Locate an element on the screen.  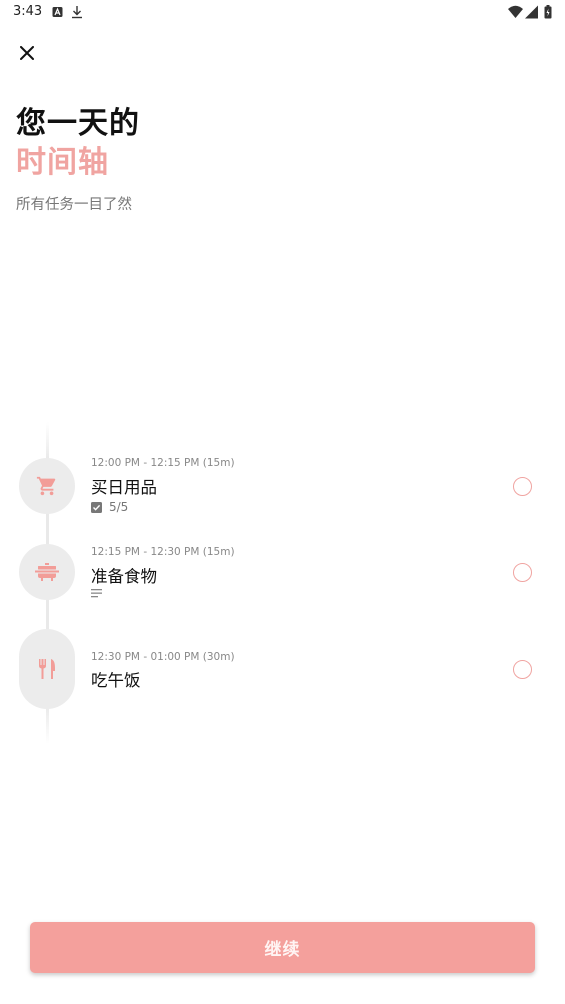
task-subtask-progress: 5/5 is located at coordinates (109, 507).